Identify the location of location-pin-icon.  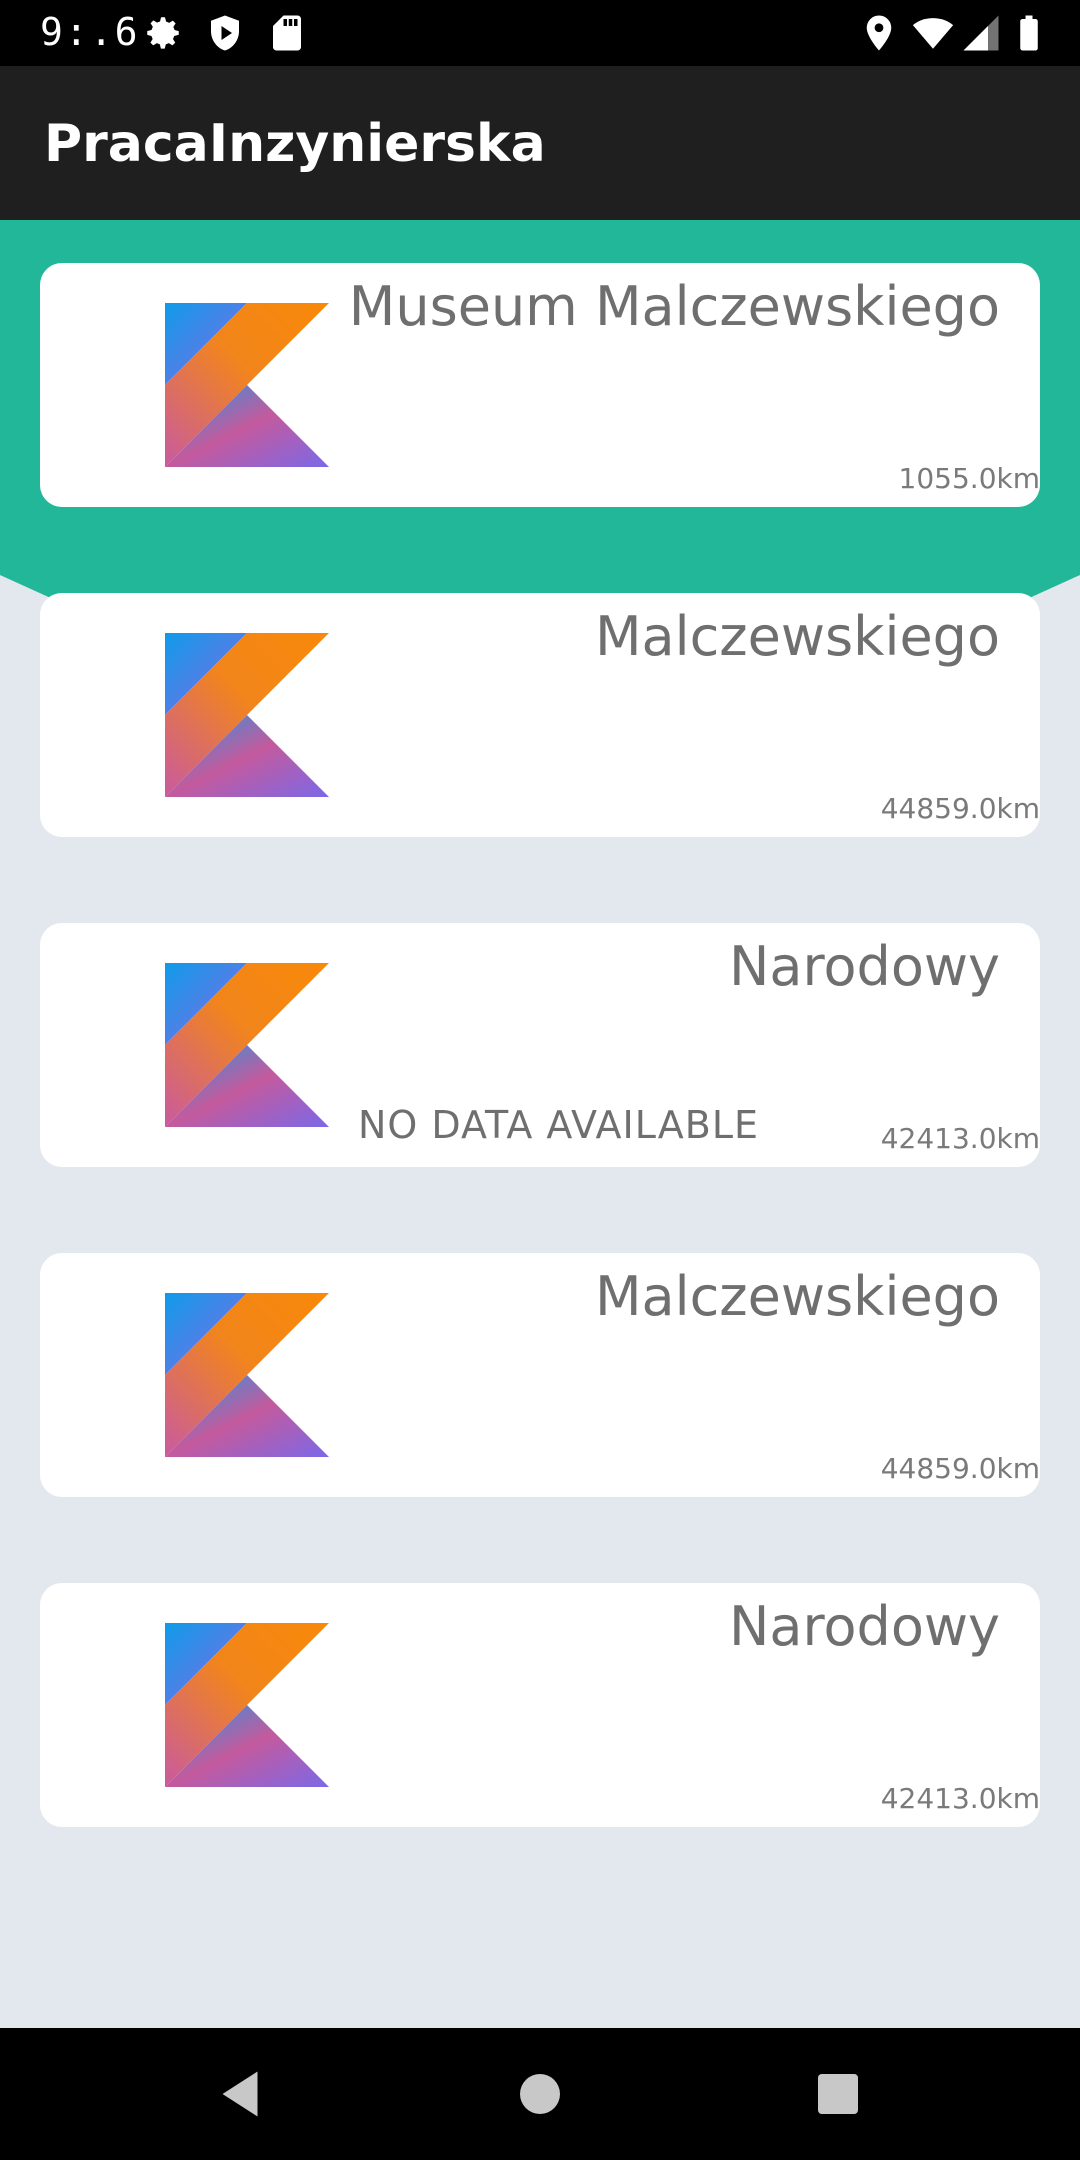
(879, 33).